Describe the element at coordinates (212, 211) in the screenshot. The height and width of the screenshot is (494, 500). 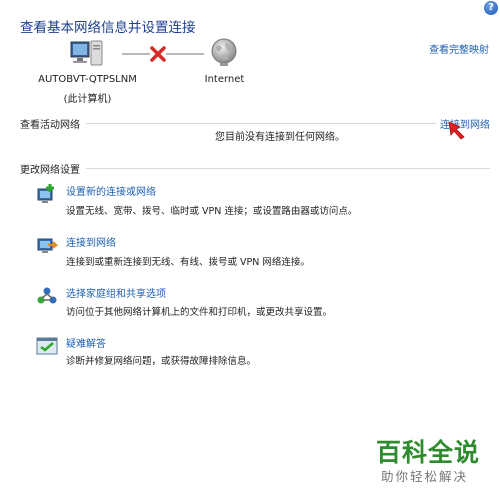
I see `task-new-connection-desc: 设置无线、宽带、拨号、临时或 VPN 连接；或设置路由器或访问点。` at that location.